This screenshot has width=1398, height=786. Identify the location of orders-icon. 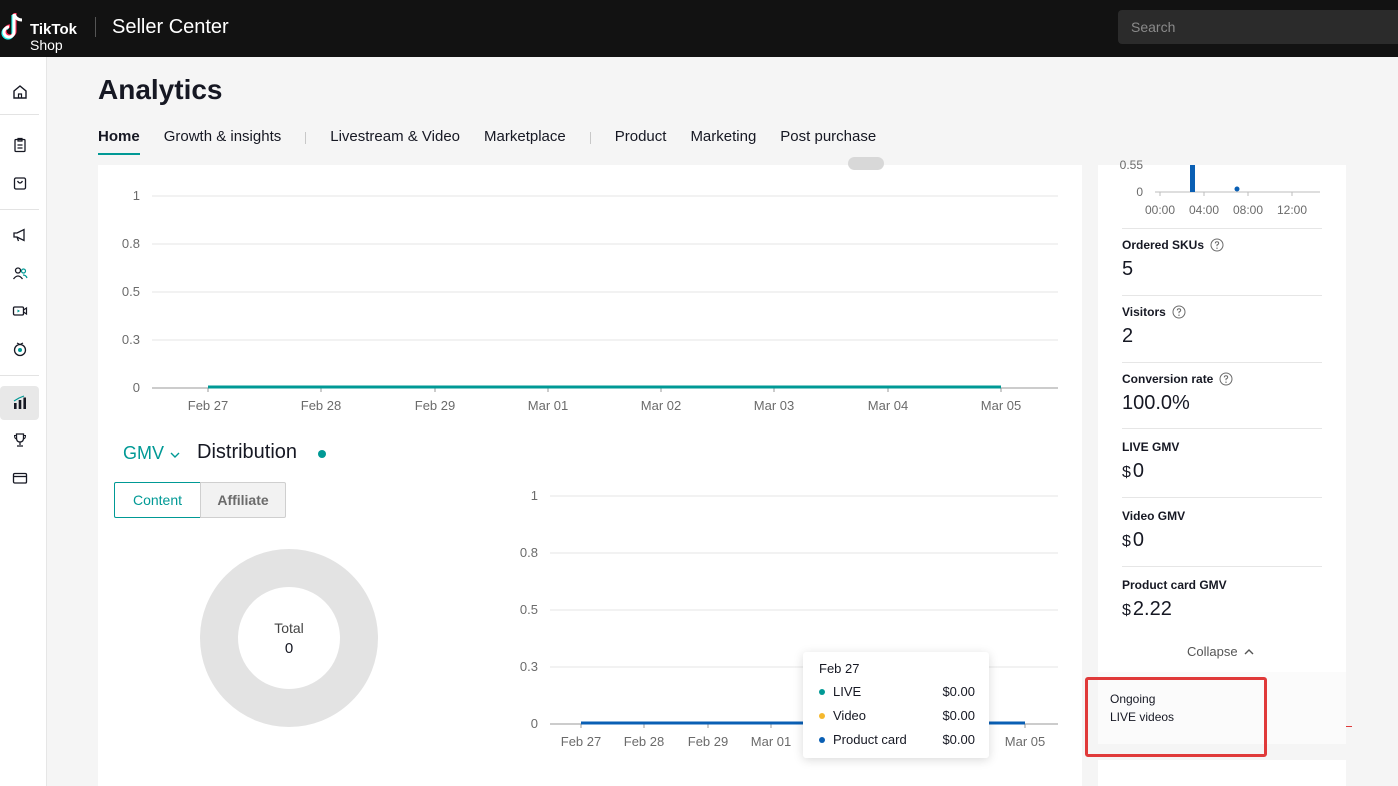
(19, 145).